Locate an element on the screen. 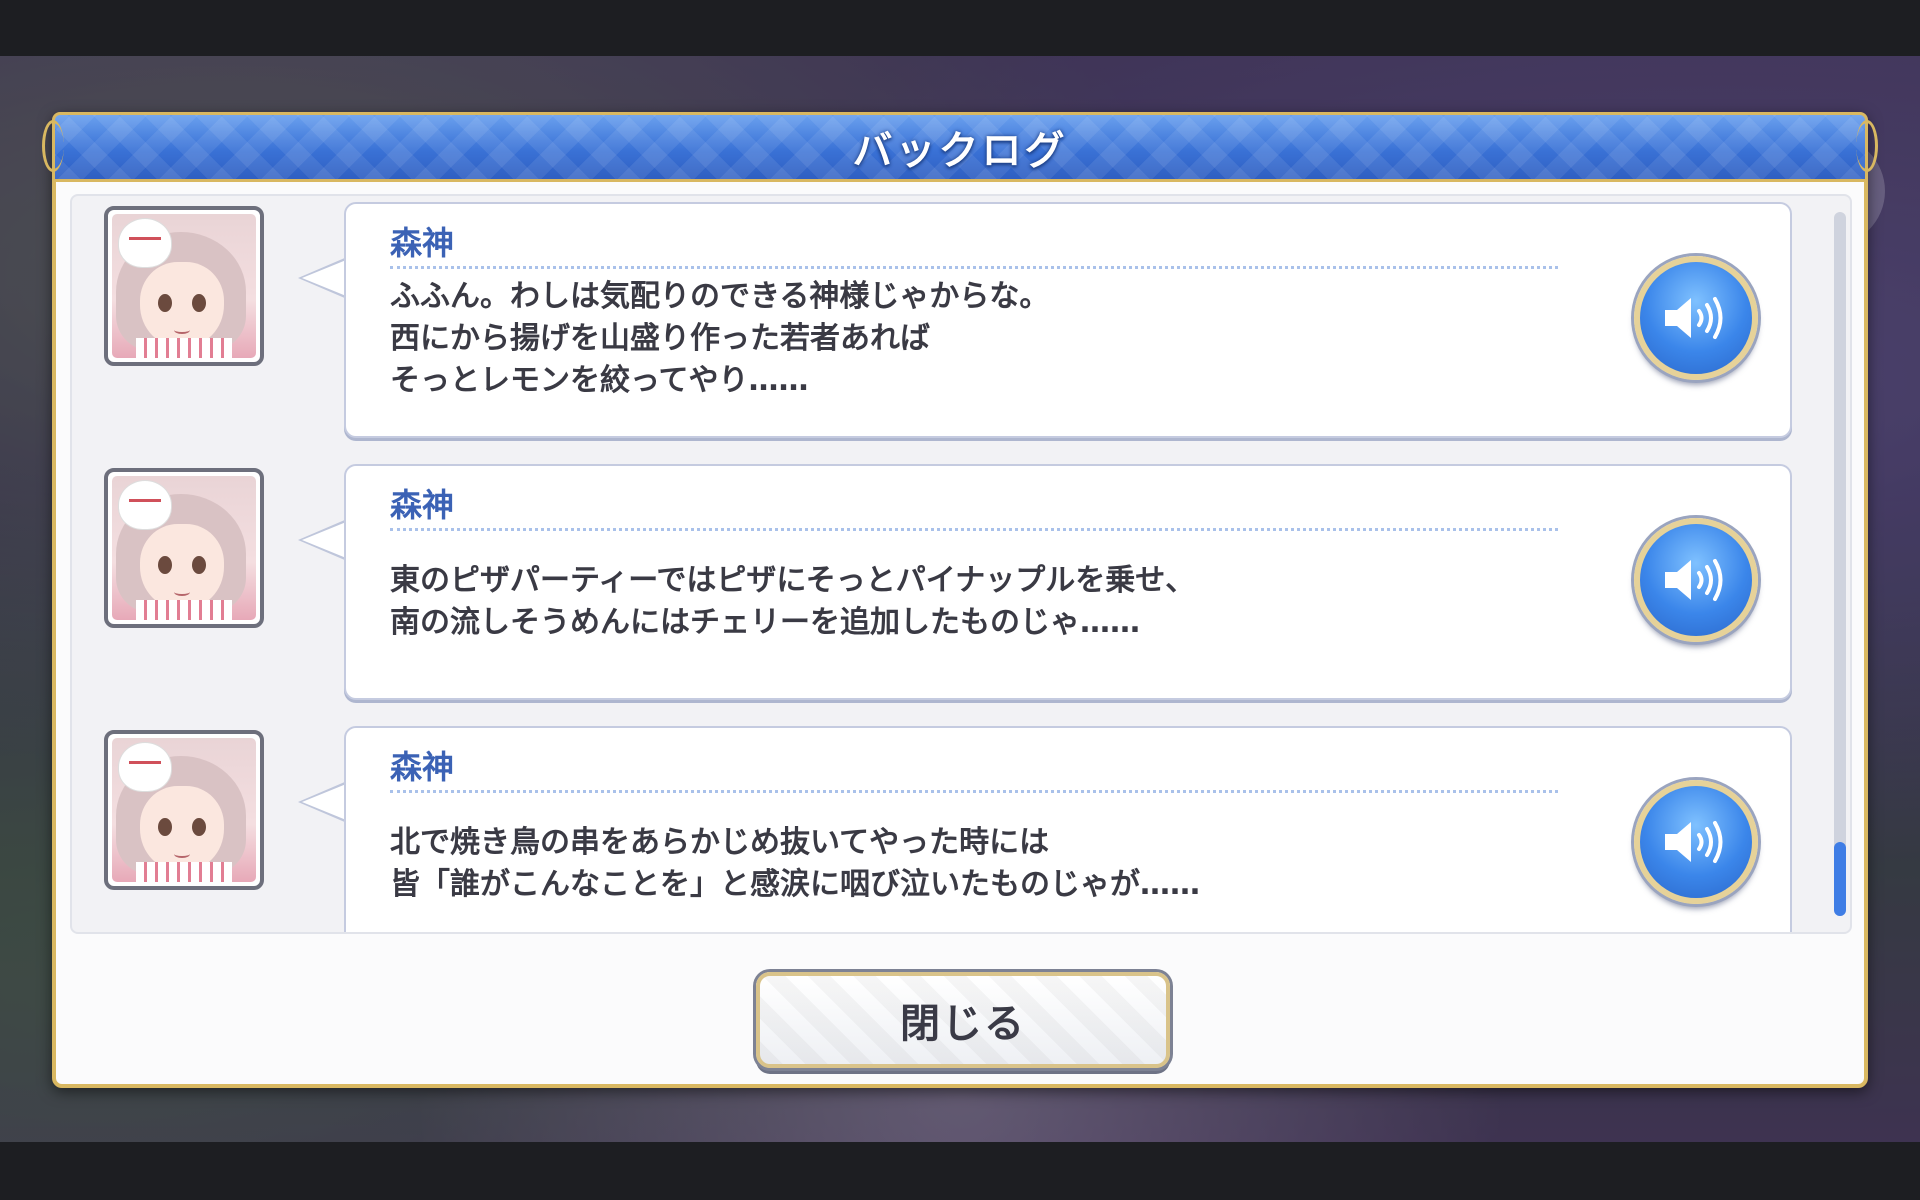 The height and width of the screenshot is (1200, 1920). dialog-title: バックログ is located at coordinates (960, 151).